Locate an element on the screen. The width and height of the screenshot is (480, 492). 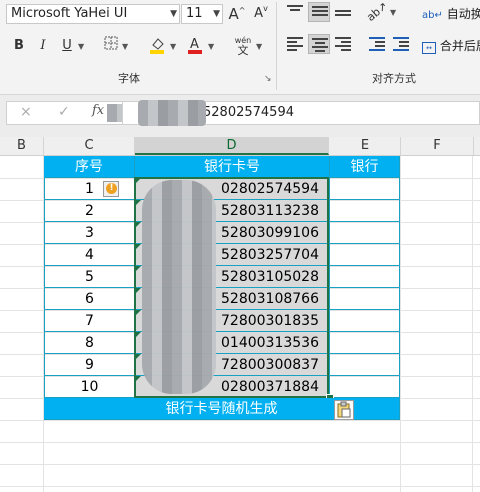
column-header-b: B is located at coordinates (22, 146).